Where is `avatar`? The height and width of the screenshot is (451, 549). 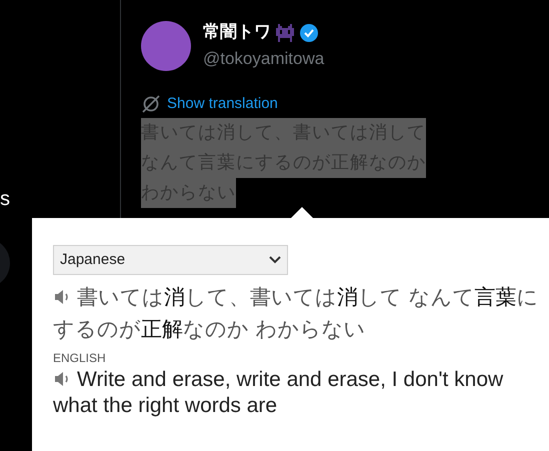
avatar is located at coordinates (166, 45).